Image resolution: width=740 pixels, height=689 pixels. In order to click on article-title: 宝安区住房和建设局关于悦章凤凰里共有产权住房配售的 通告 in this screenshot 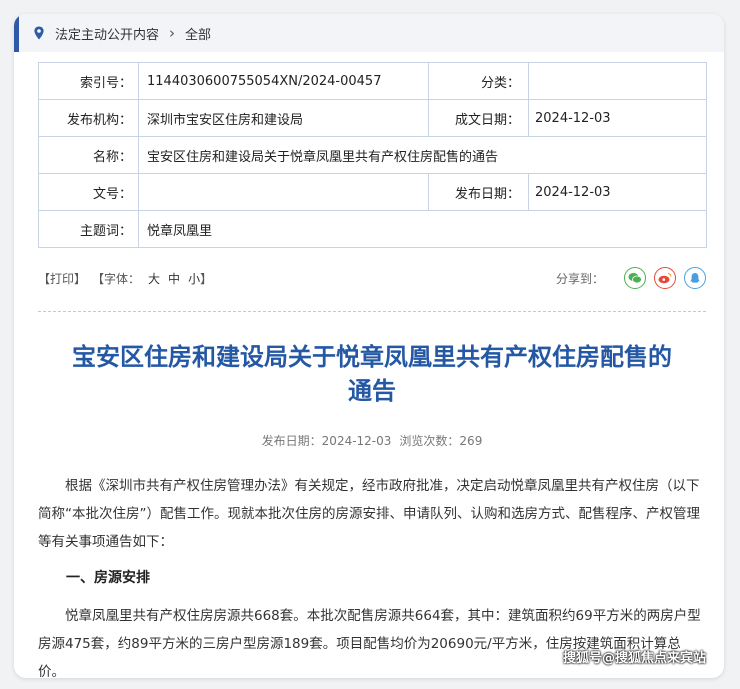, I will do `click(372, 374)`.